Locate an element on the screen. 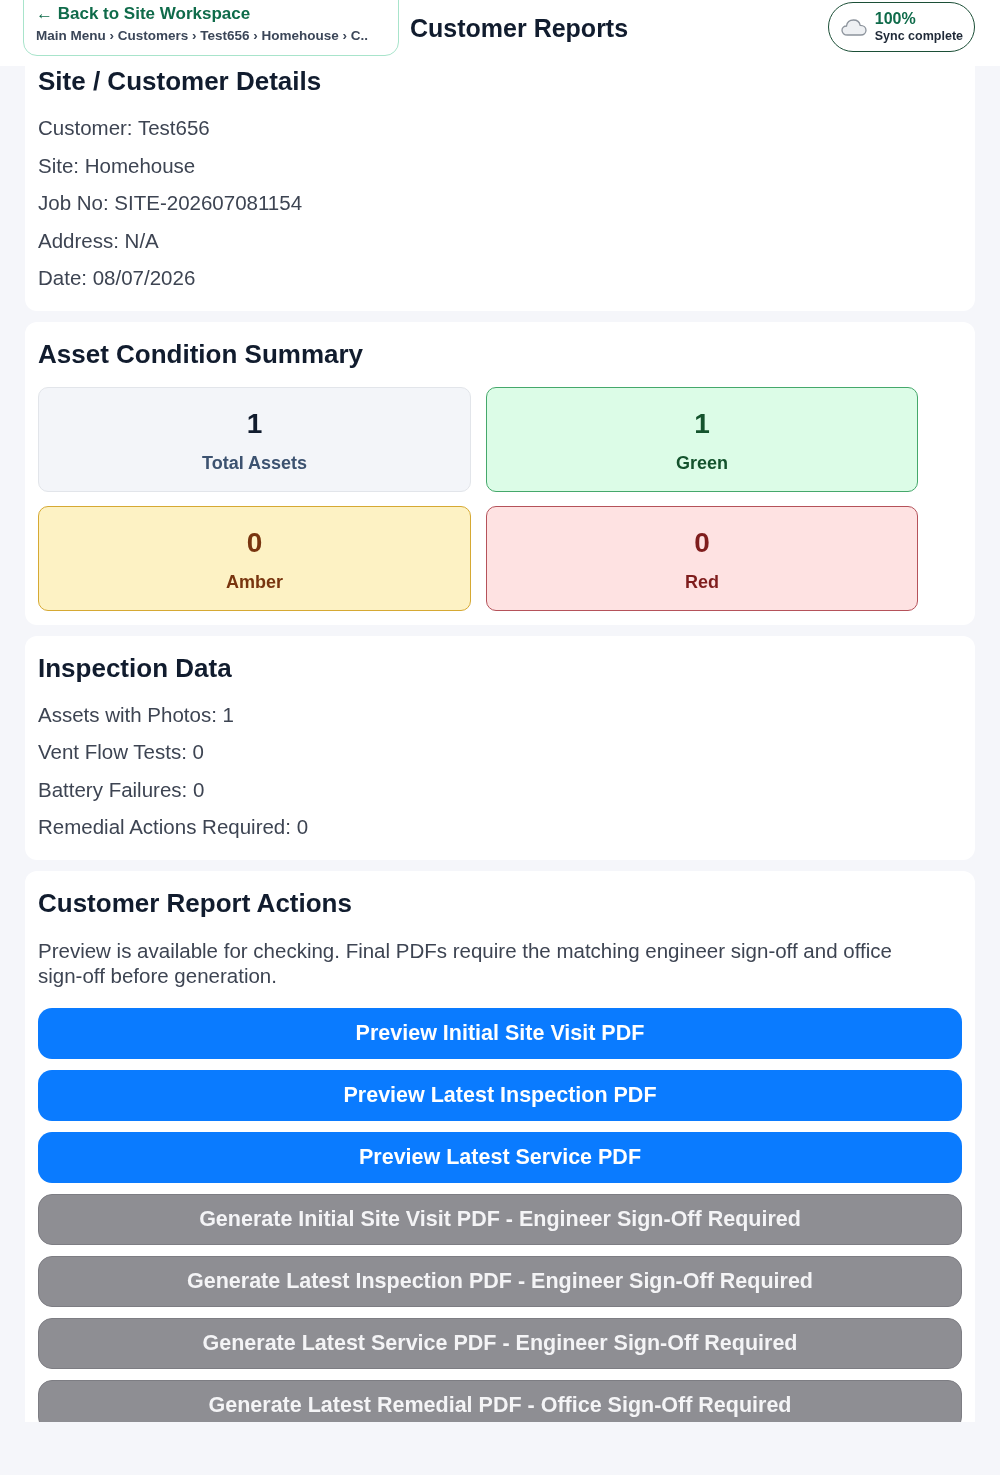  preview-pdf-button: Preview Latest Service PDF is located at coordinates (500, 1157).